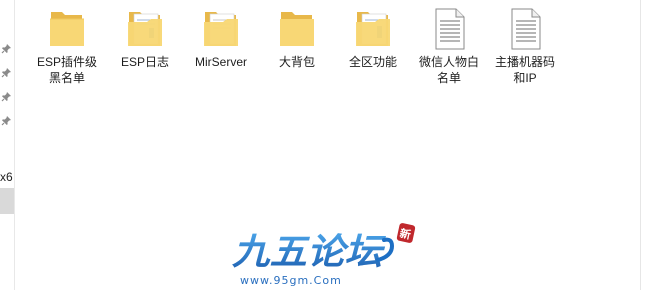 Image resolution: width=648 pixels, height=290 pixels. I want to click on file-item-all-zone-features: 全区功能, so click(373, 38).